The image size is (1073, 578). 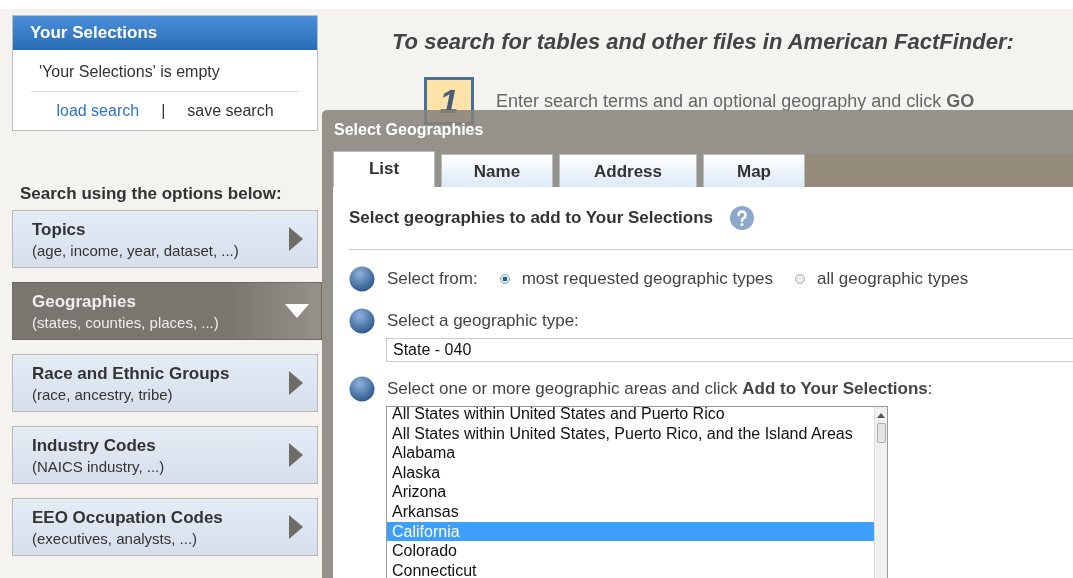 What do you see at coordinates (297, 311) in the screenshot?
I see `caret-down-icon` at bounding box center [297, 311].